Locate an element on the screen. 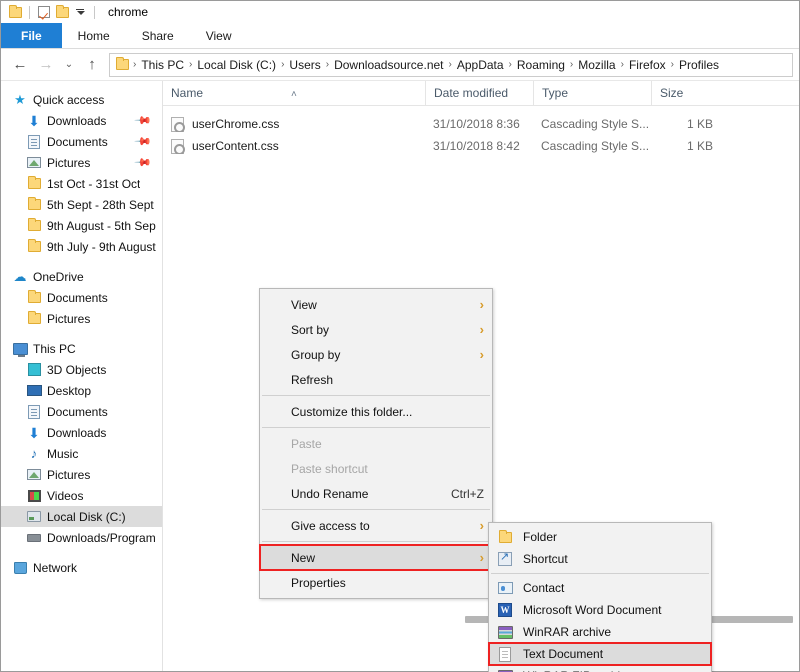  sidebar-item-downloads: ⬇ Downloads 📌 is located at coordinates (81, 120).